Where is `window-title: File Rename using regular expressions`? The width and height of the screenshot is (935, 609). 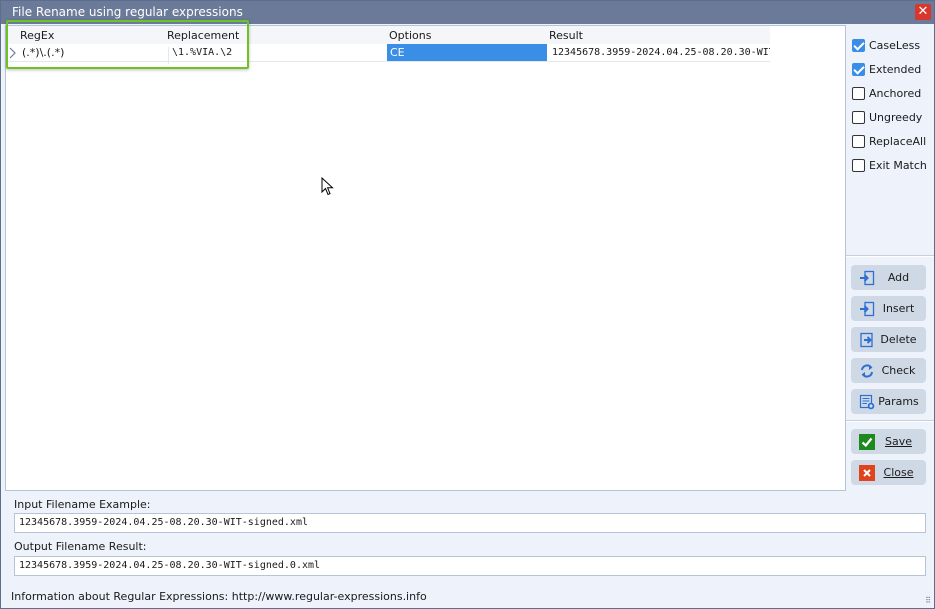
window-title: File Rename using regular expressions is located at coordinates (127, 12).